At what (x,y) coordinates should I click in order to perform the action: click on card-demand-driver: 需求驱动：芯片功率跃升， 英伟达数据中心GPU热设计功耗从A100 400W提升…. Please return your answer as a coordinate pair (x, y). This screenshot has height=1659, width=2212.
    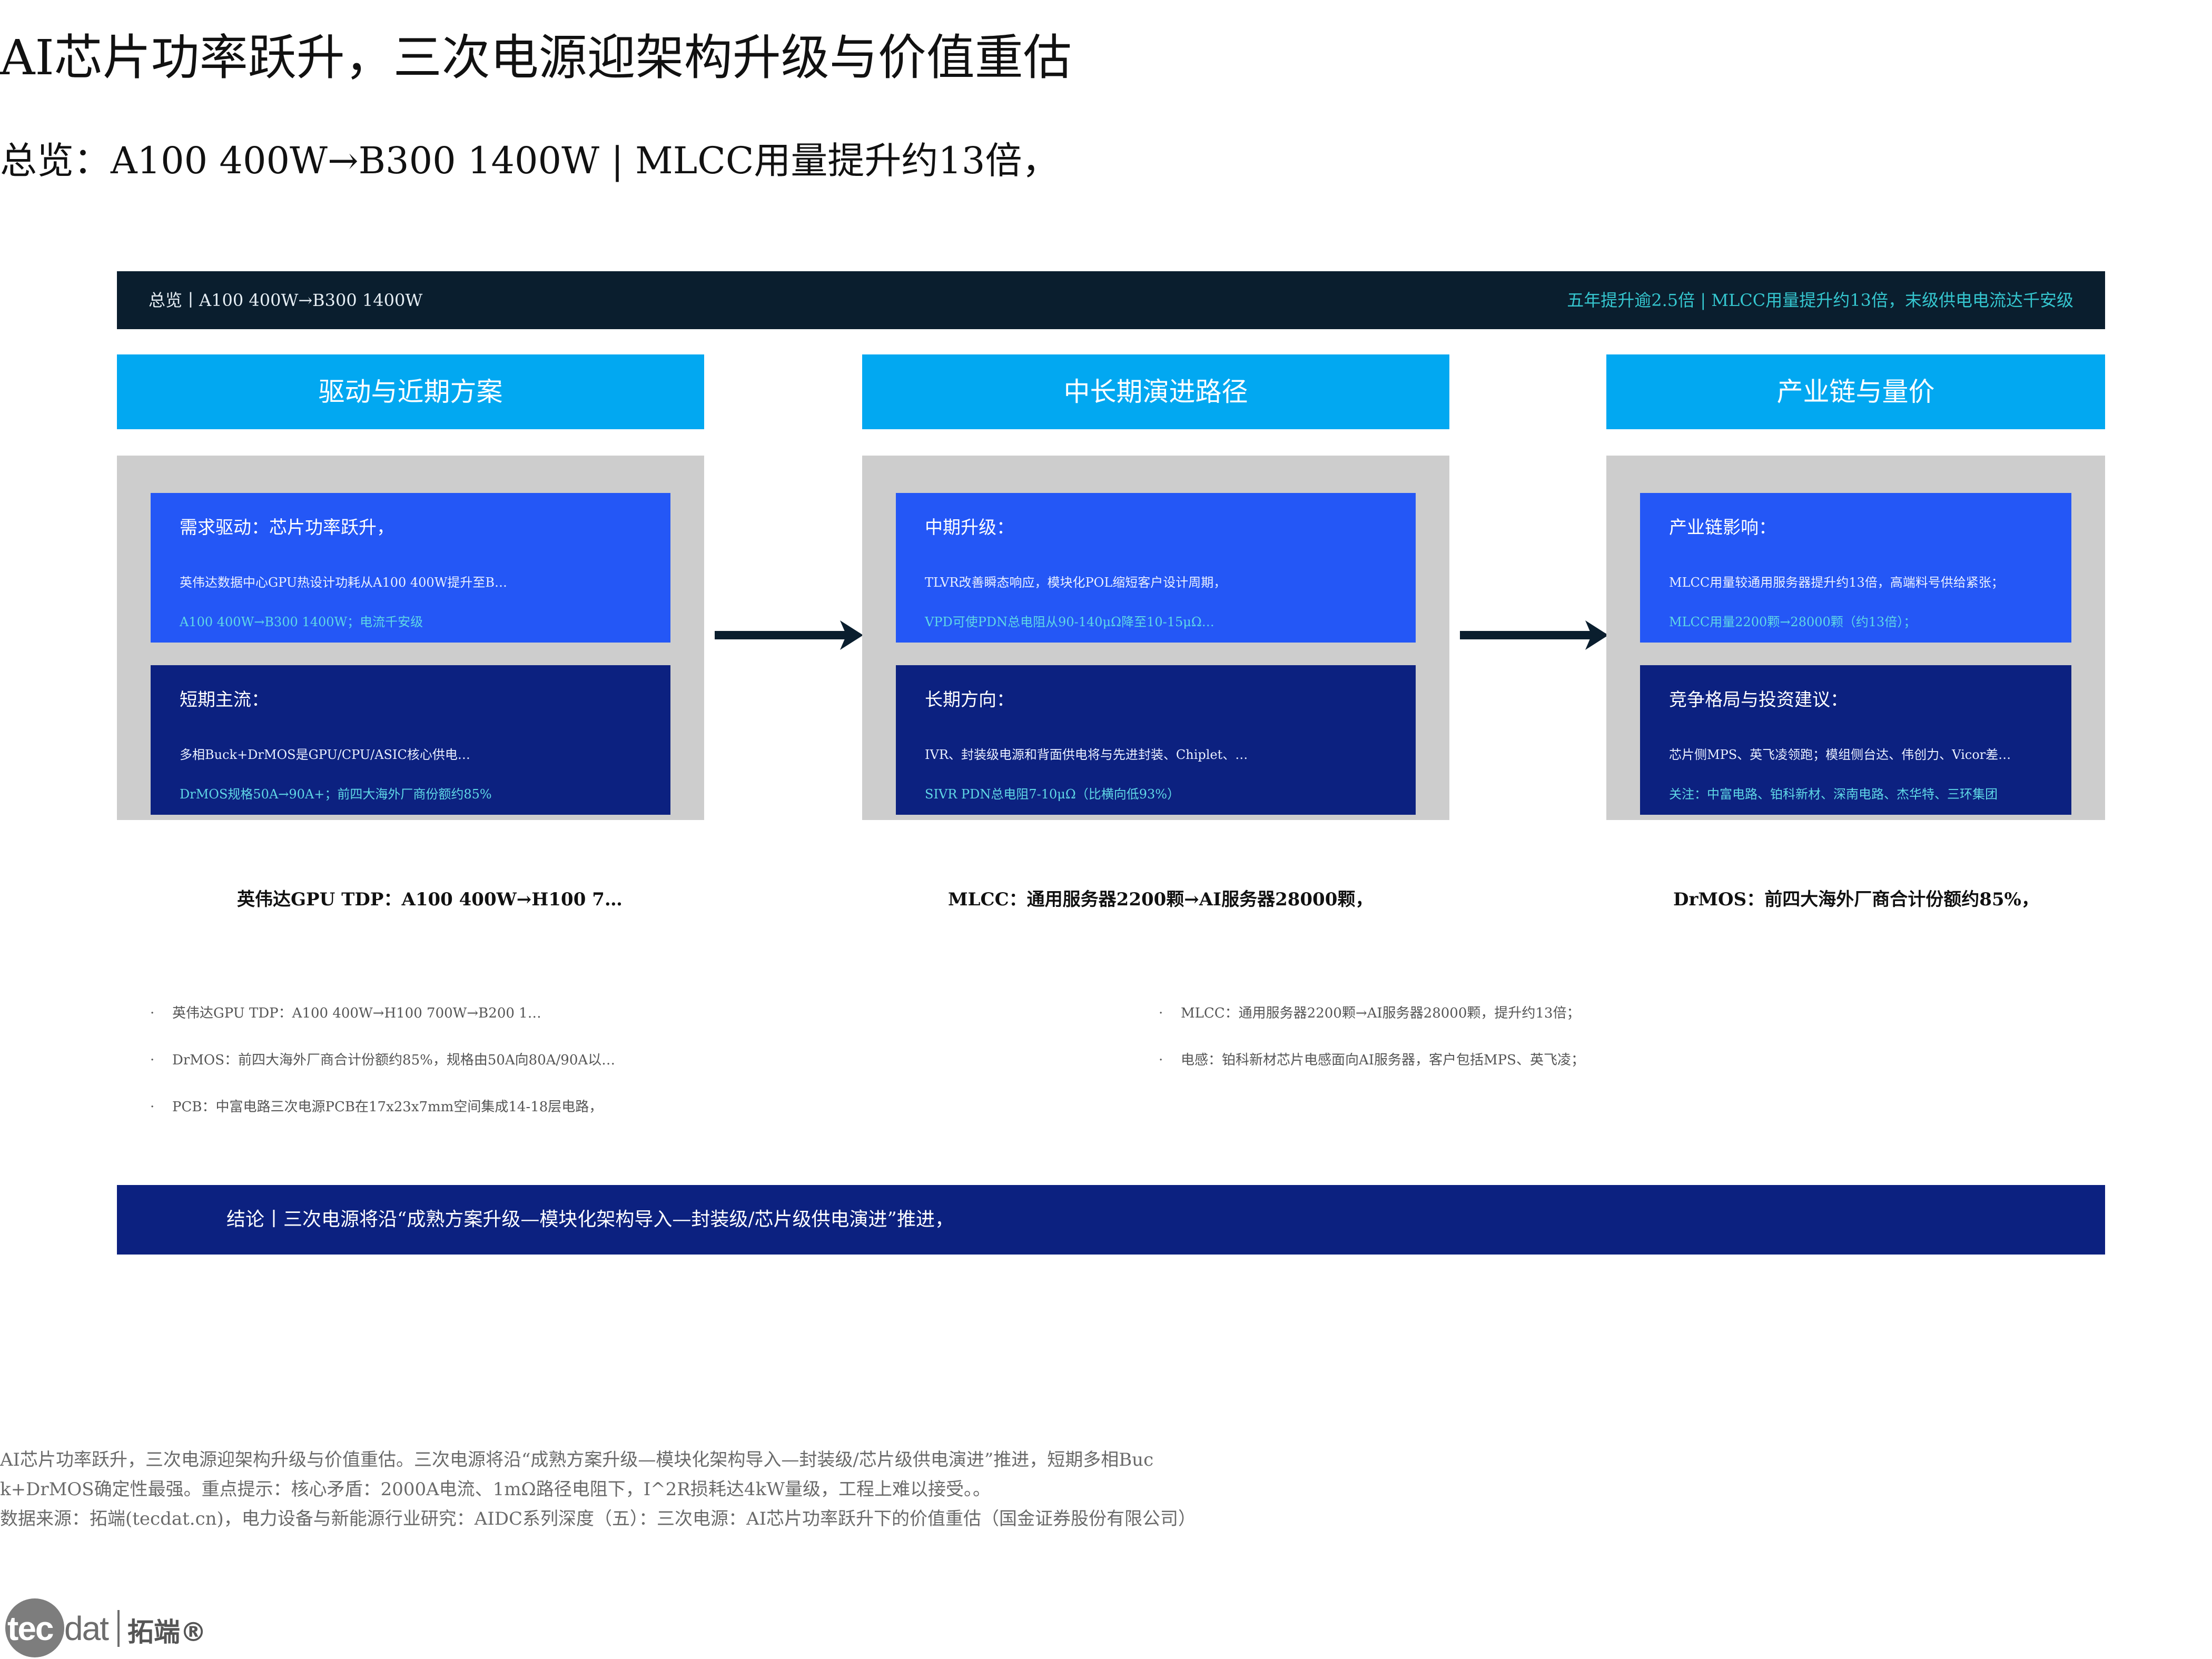
    Looking at the image, I should click on (410, 568).